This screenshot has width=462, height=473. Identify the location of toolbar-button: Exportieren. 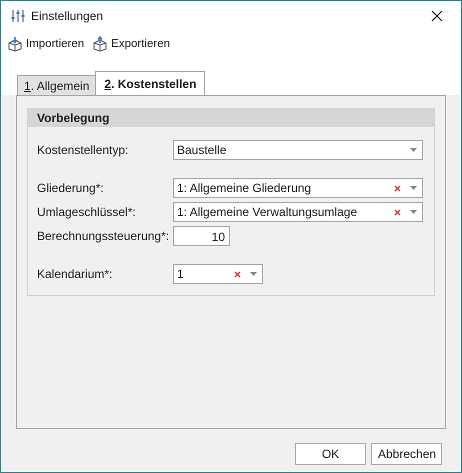
(131, 44).